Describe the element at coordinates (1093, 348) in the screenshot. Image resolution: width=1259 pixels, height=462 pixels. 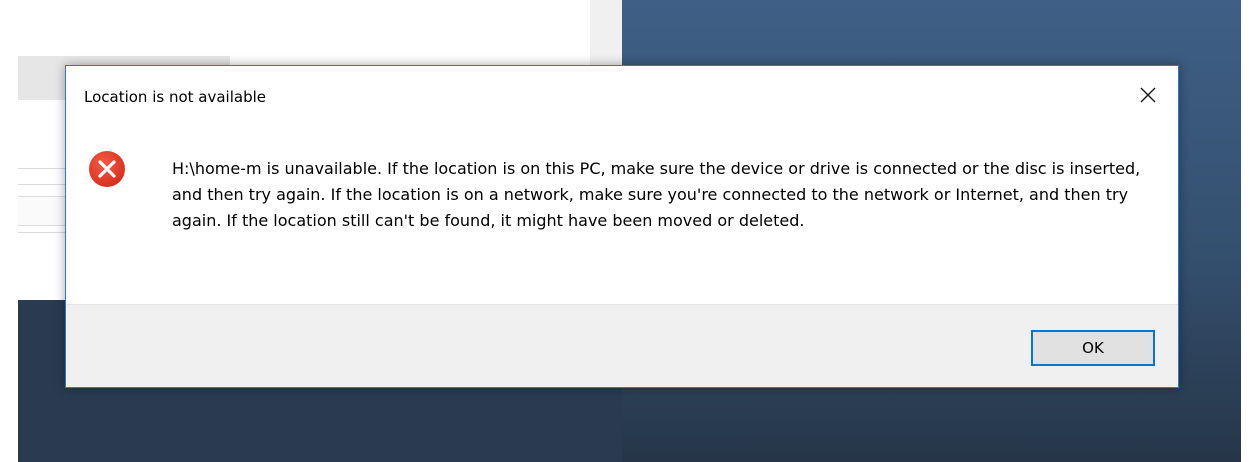
I see `ok-button: OK` at that location.